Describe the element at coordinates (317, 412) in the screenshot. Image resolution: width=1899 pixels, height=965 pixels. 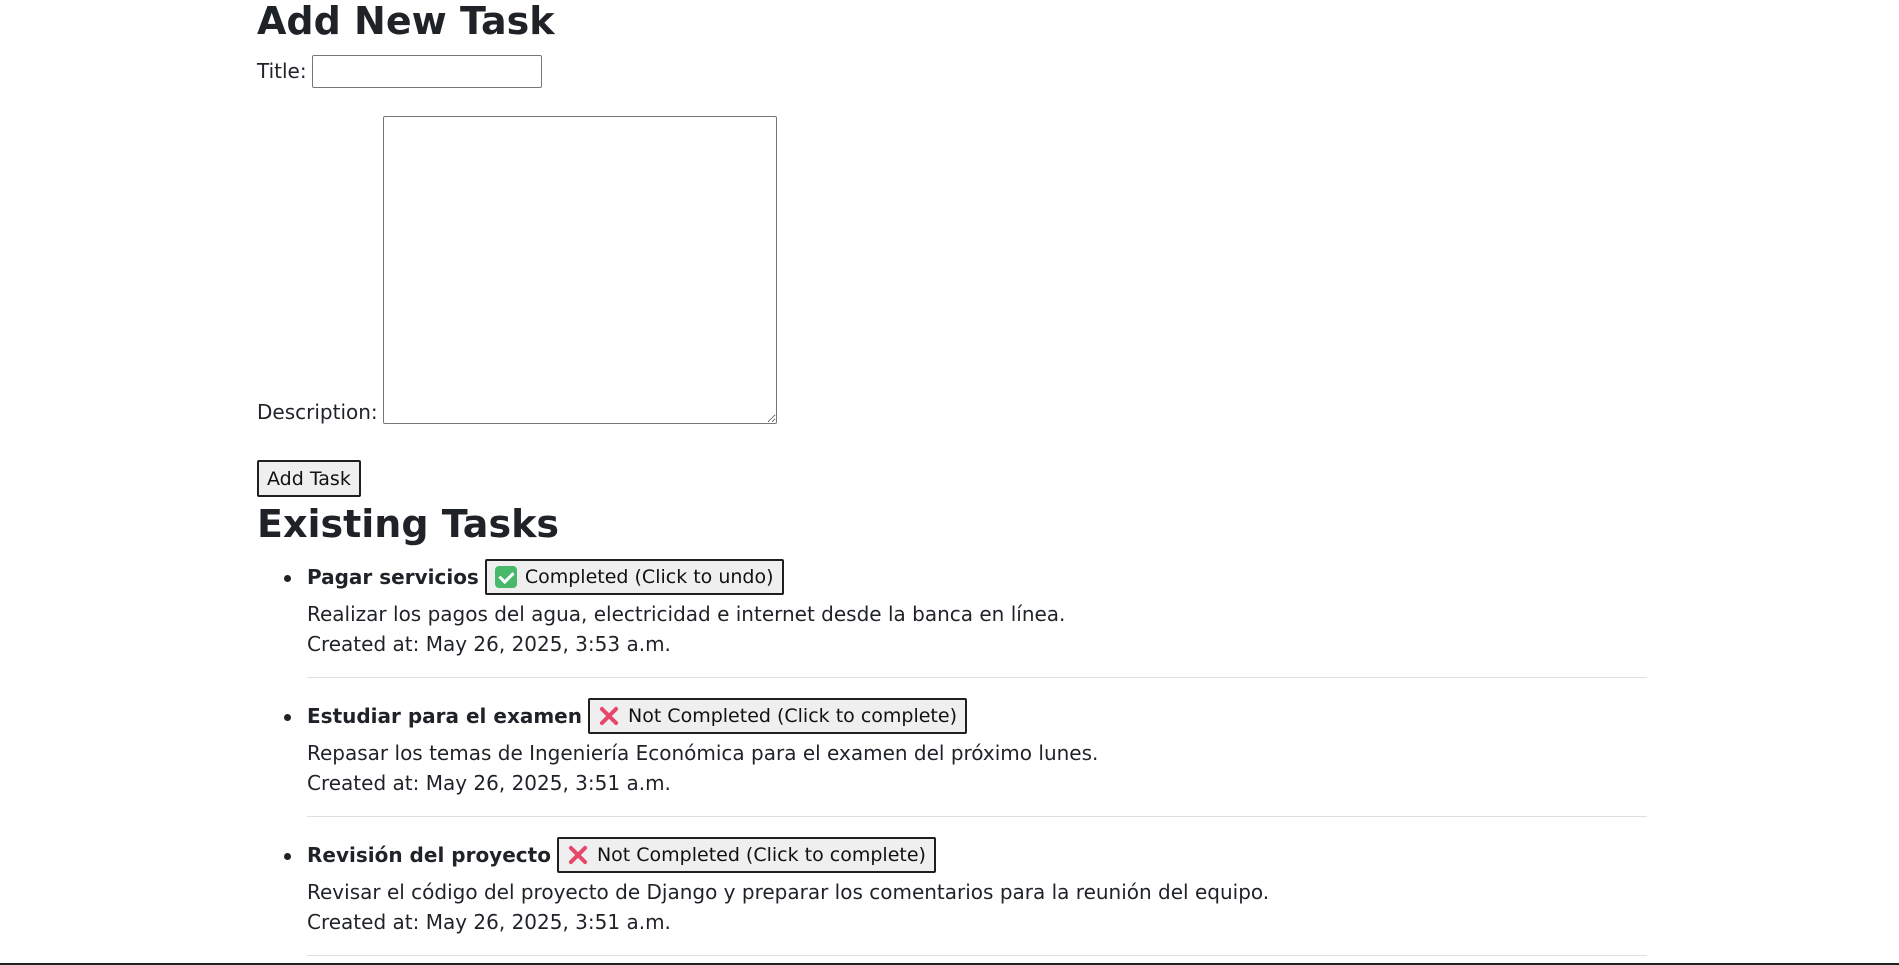
I see `description-label: Description:` at that location.